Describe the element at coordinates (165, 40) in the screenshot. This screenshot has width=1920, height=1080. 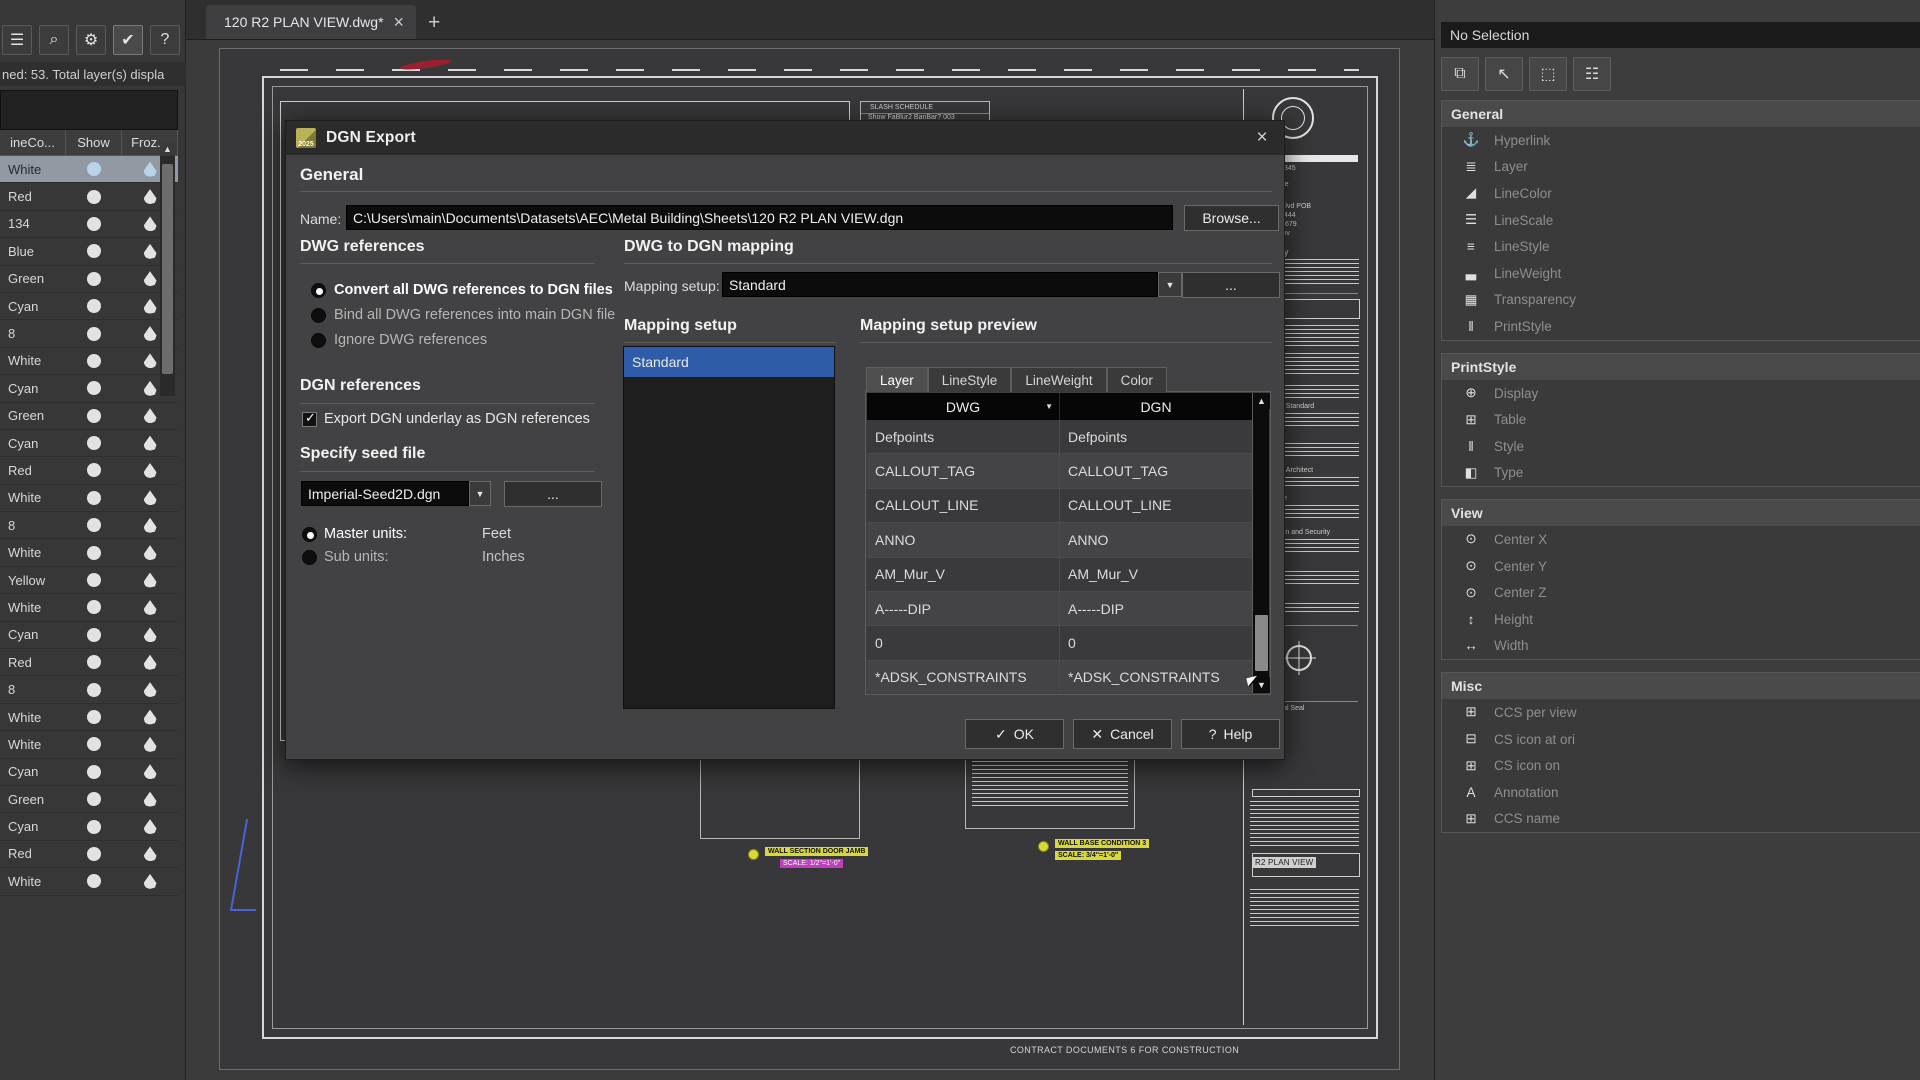
I see `help-icon: ?` at that location.